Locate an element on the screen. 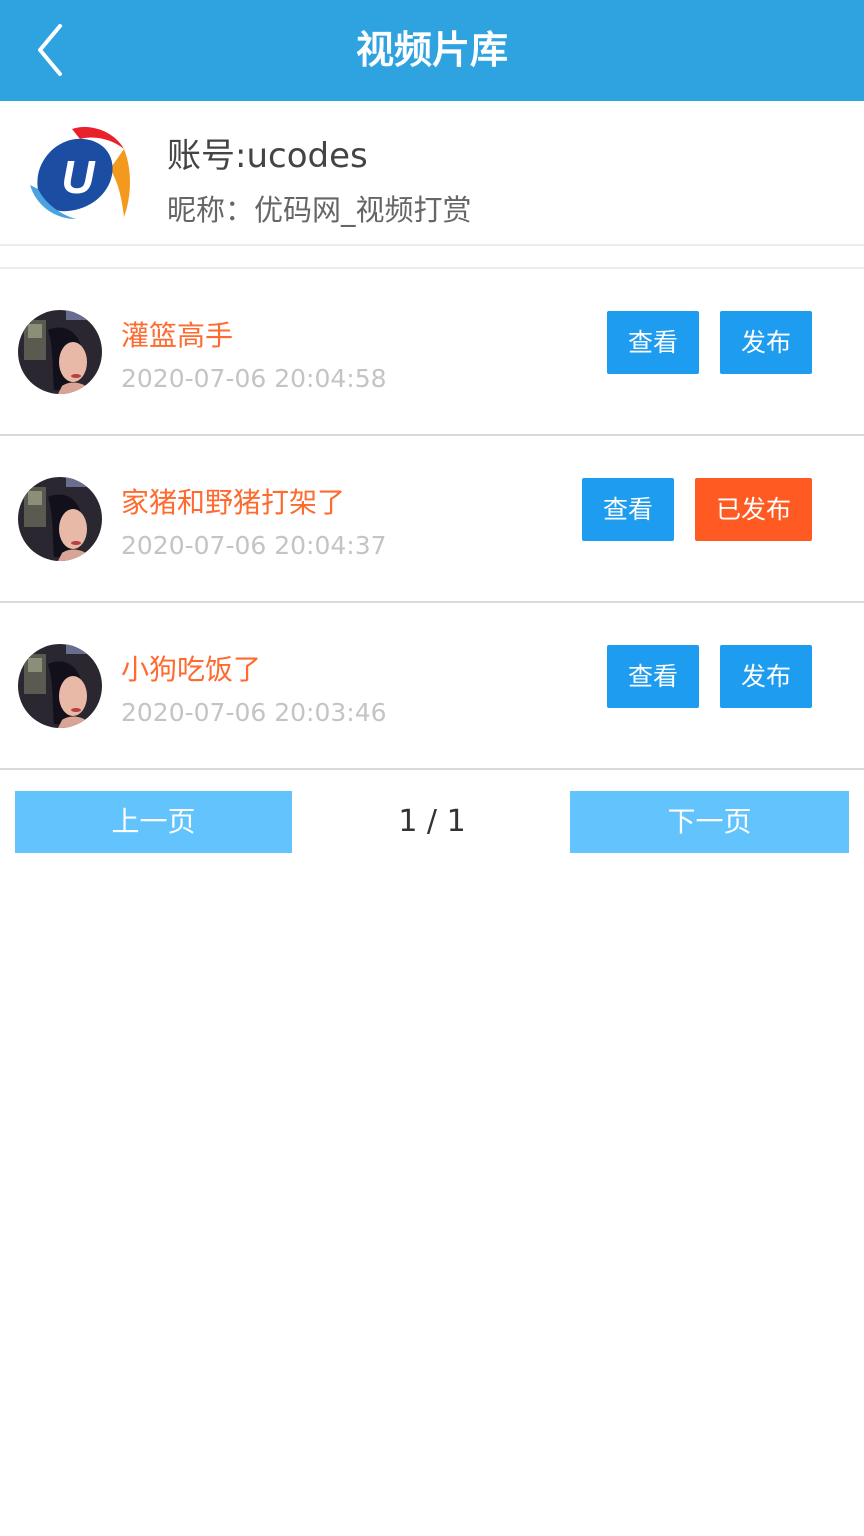 The height and width of the screenshot is (1536, 864). page-indicator: 1 / 1 is located at coordinates (432, 821).